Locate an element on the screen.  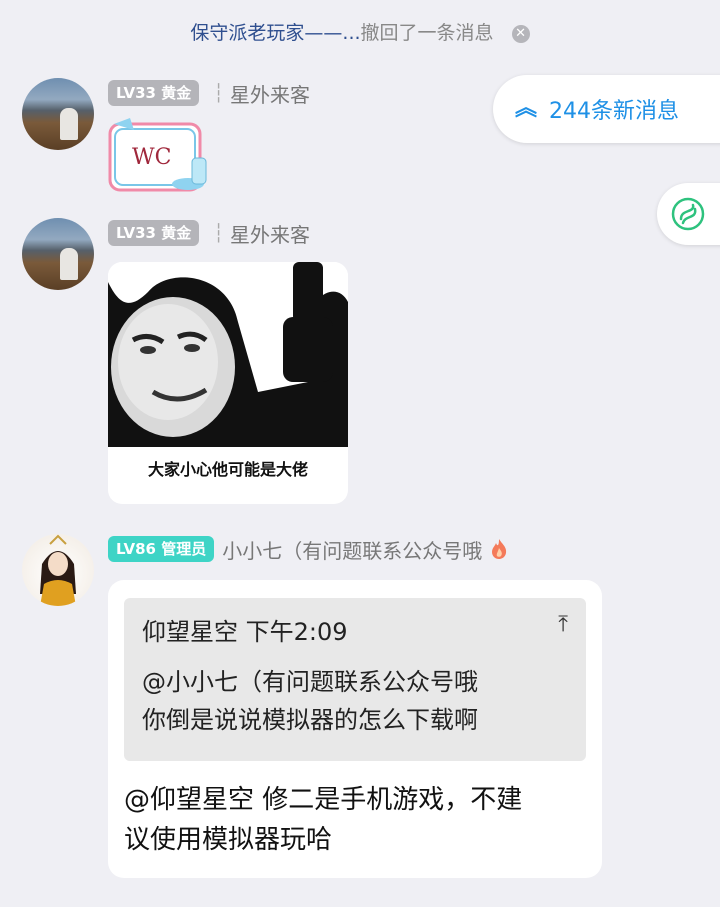
swirl-icon is located at coordinates (688, 214).